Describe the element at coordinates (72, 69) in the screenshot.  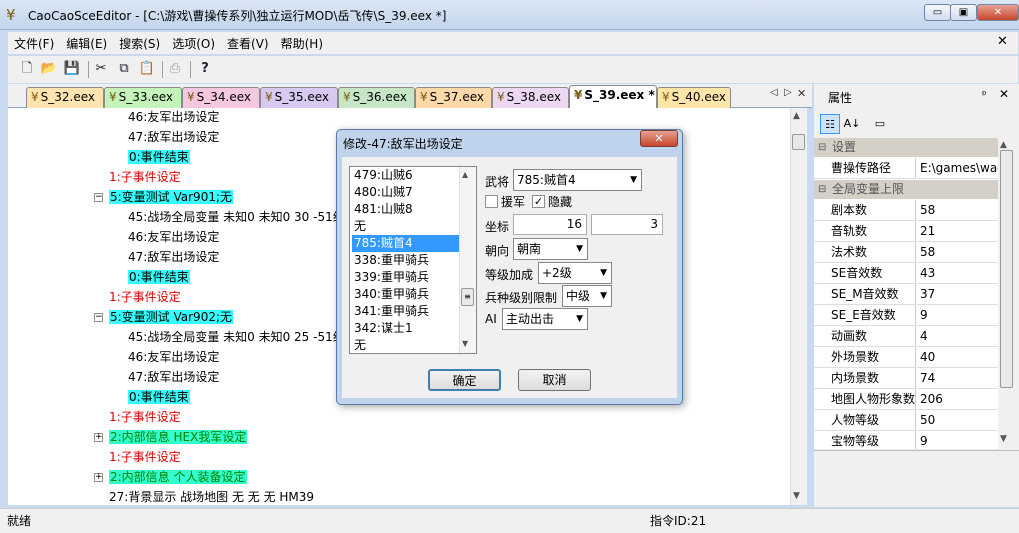
I see `save-icon: 💾` at that location.